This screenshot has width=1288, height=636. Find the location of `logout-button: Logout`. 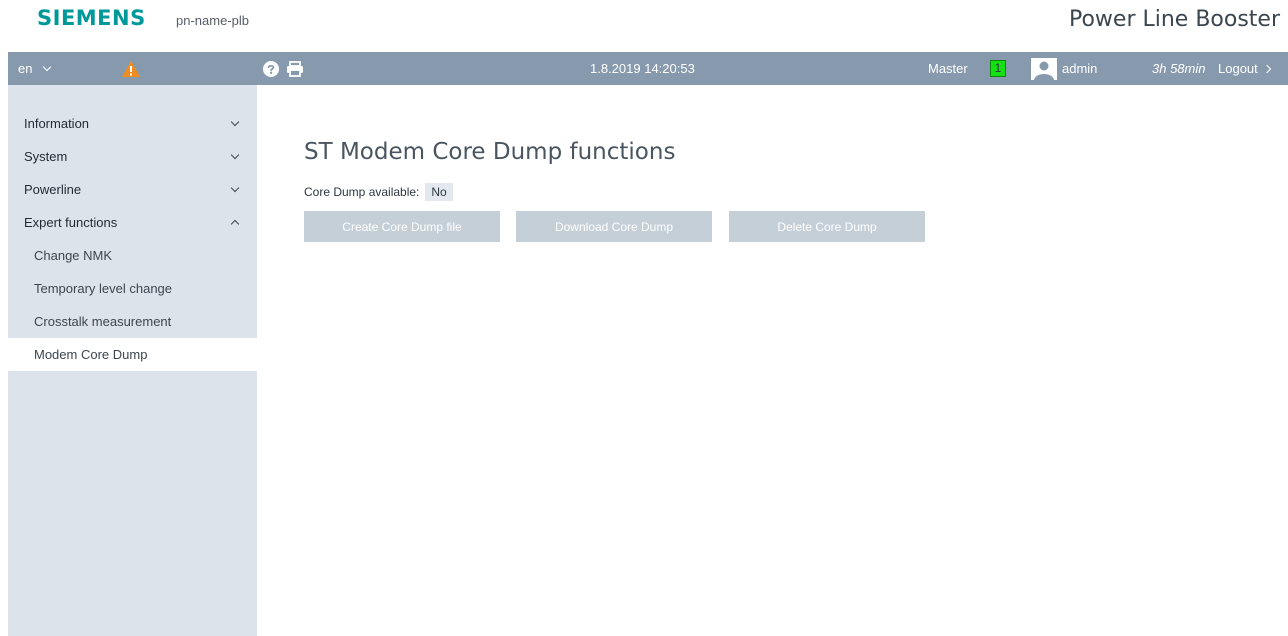

logout-button: Logout is located at coordinates (1245, 68).